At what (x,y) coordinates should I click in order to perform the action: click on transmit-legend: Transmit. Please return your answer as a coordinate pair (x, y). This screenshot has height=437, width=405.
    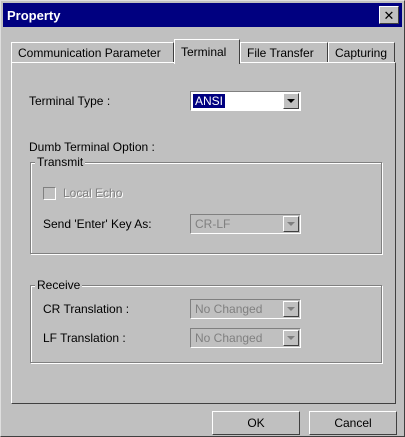
    Looking at the image, I should click on (60, 162).